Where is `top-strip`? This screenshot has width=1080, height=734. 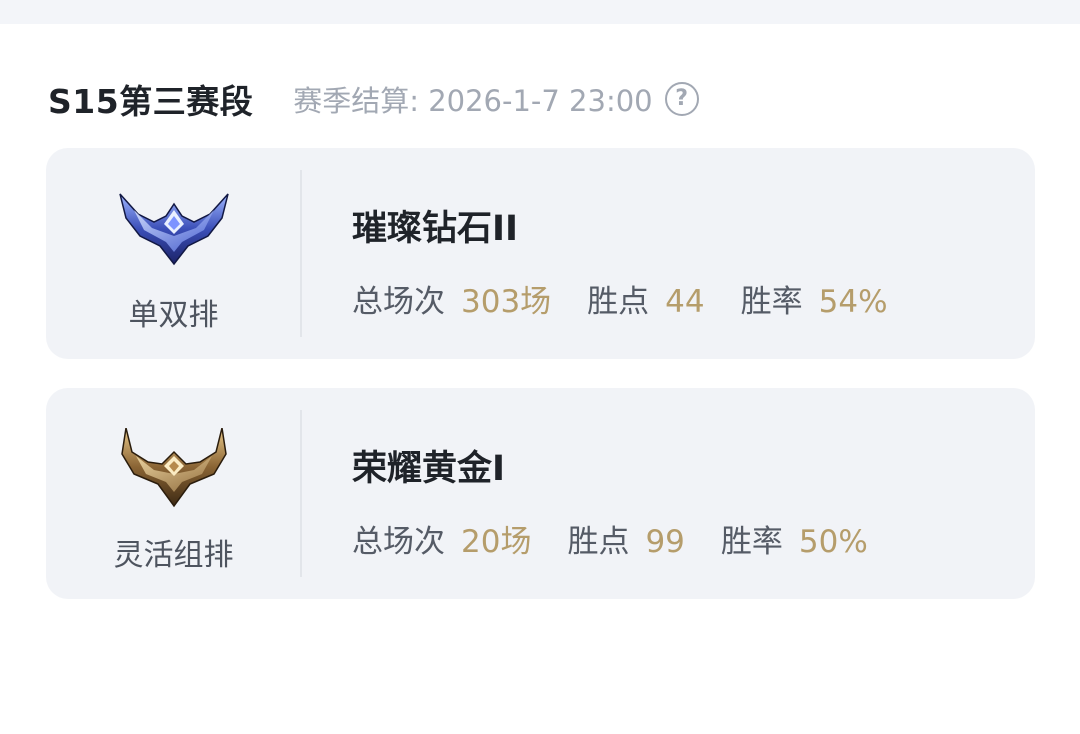
top-strip is located at coordinates (540, 12).